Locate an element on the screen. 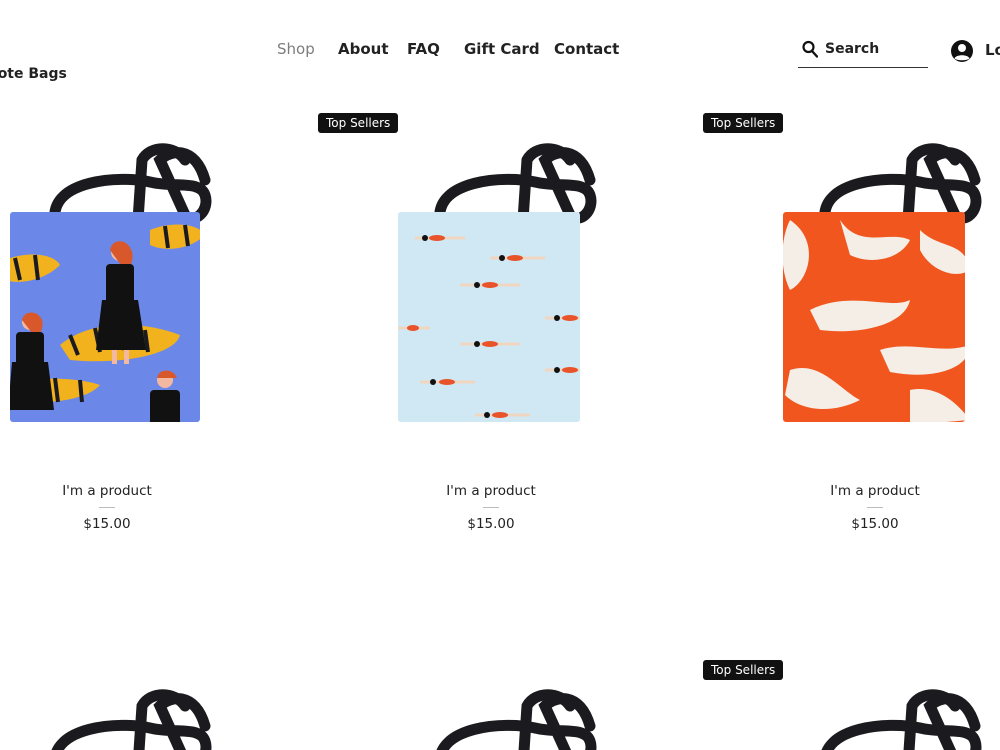 The width and height of the screenshot is (1000, 750). nav-faq: FAQ is located at coordinates (423, 49).